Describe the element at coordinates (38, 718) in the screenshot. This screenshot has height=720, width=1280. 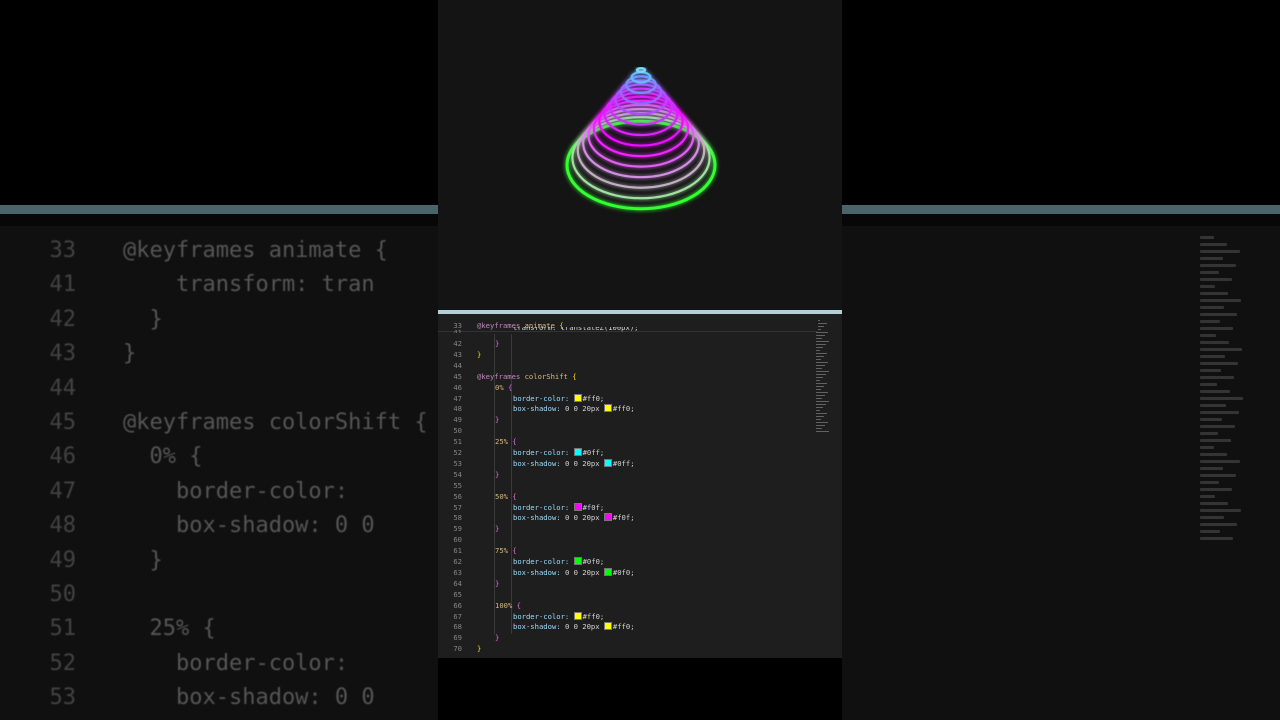
I see `background-line-number: 54` at that location.